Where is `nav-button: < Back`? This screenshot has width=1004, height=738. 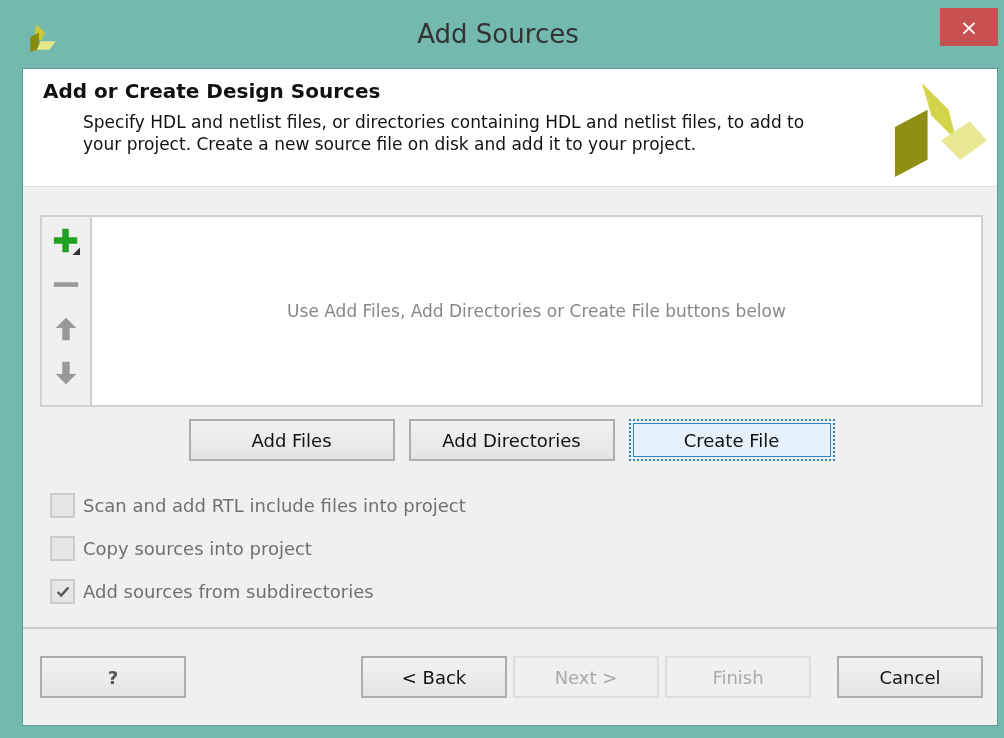
nav-button: < Back is located at coordinates (434, 677).